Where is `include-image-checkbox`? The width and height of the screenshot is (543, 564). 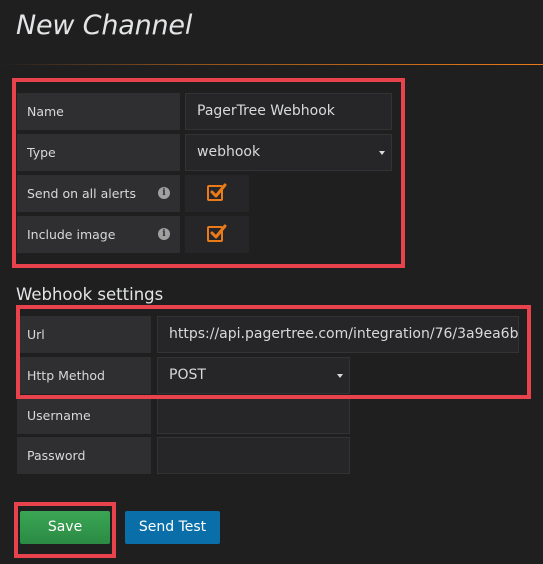 include-image-checkbox is located at coordinates (217, 234).